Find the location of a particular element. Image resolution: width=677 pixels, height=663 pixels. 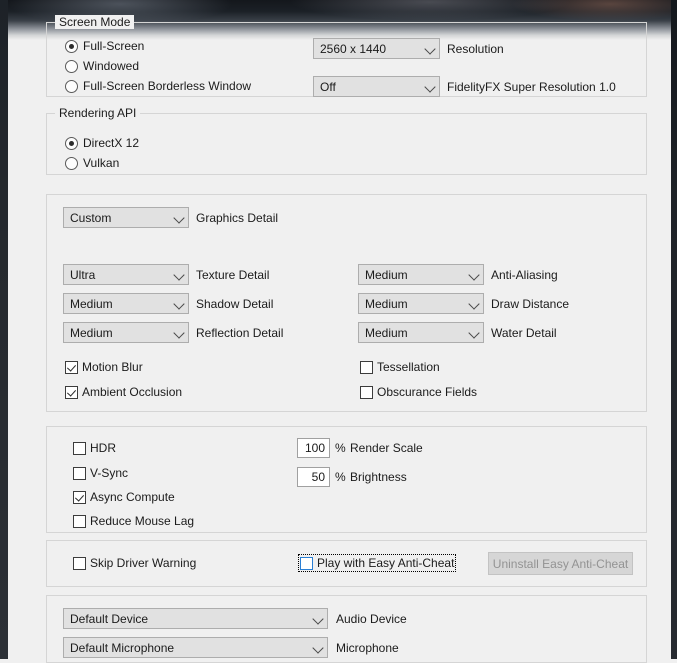

audio-device-dropdown: Default Device is located at coordinates (195, 618).